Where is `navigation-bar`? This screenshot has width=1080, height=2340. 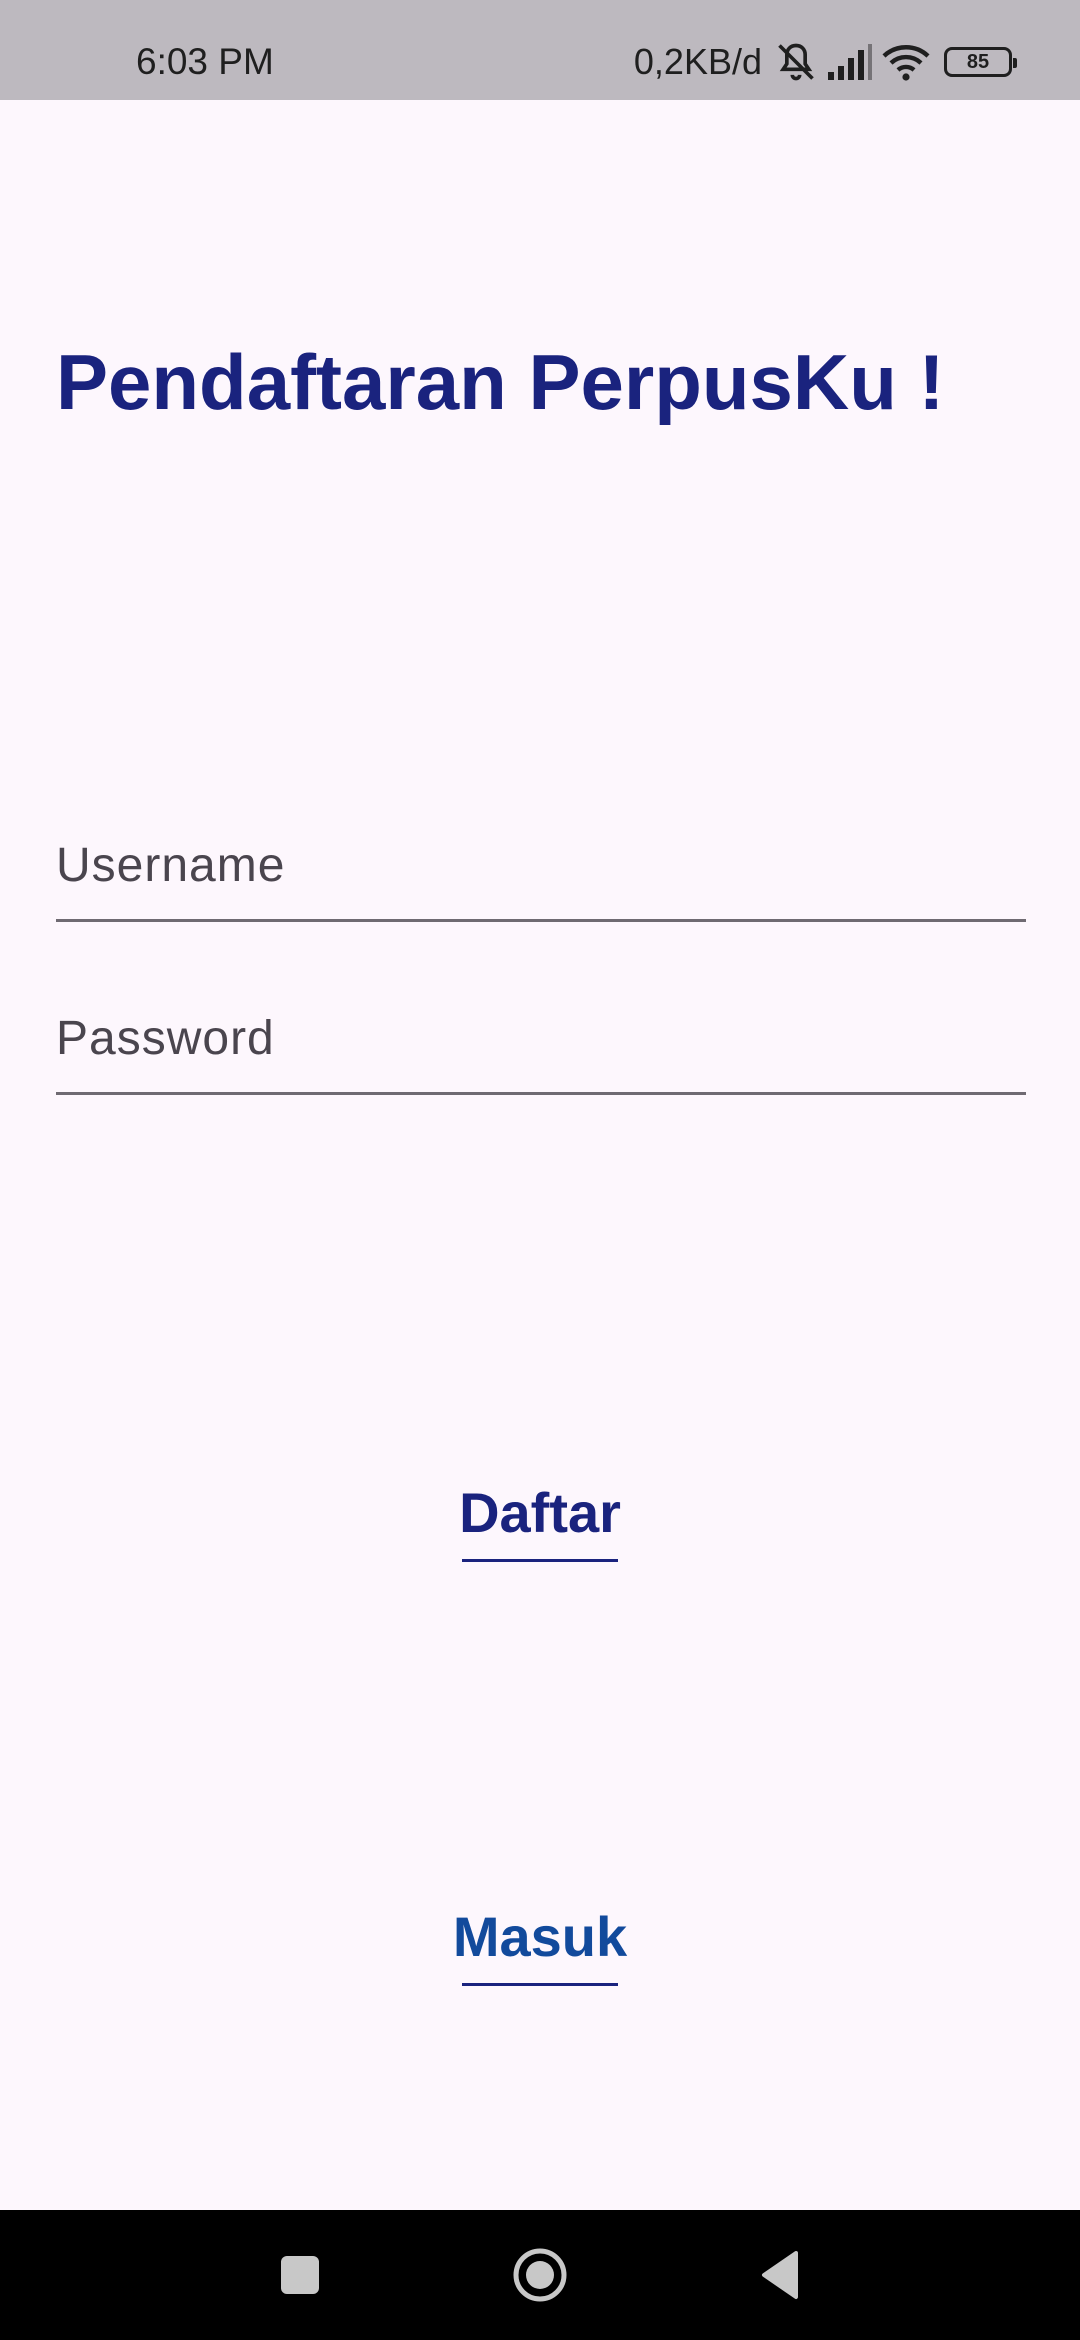 navigation-bar is located at coordinates (540, 2275).